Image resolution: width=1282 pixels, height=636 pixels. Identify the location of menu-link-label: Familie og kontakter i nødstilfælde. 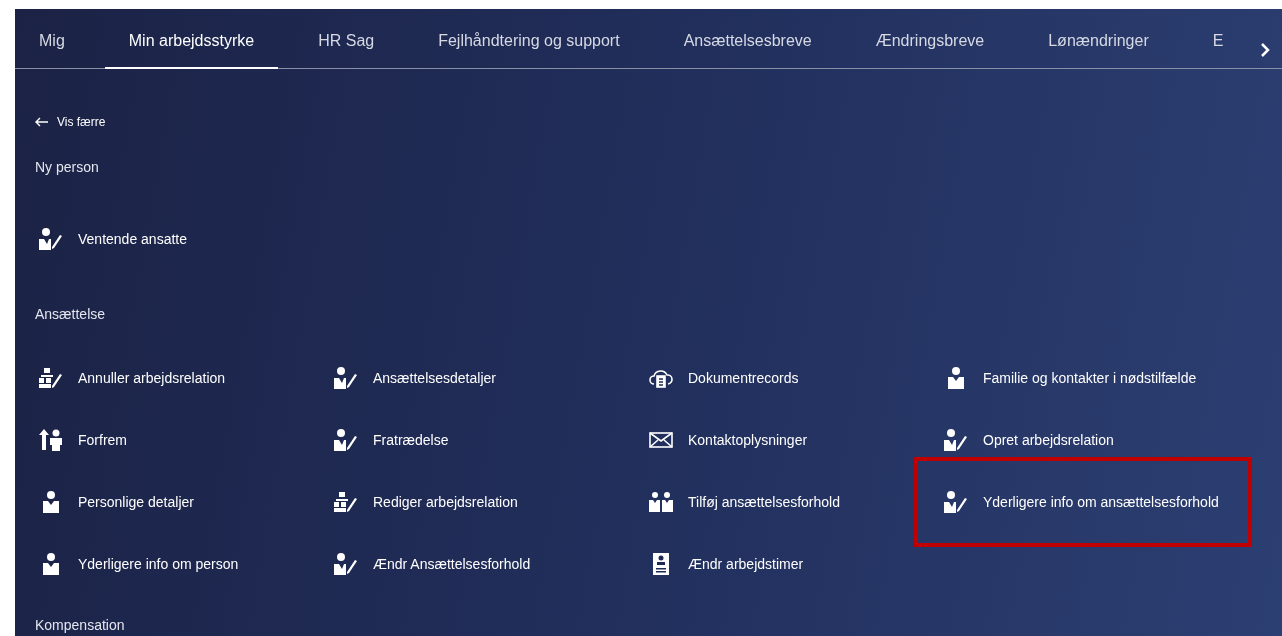
(1090, 378).